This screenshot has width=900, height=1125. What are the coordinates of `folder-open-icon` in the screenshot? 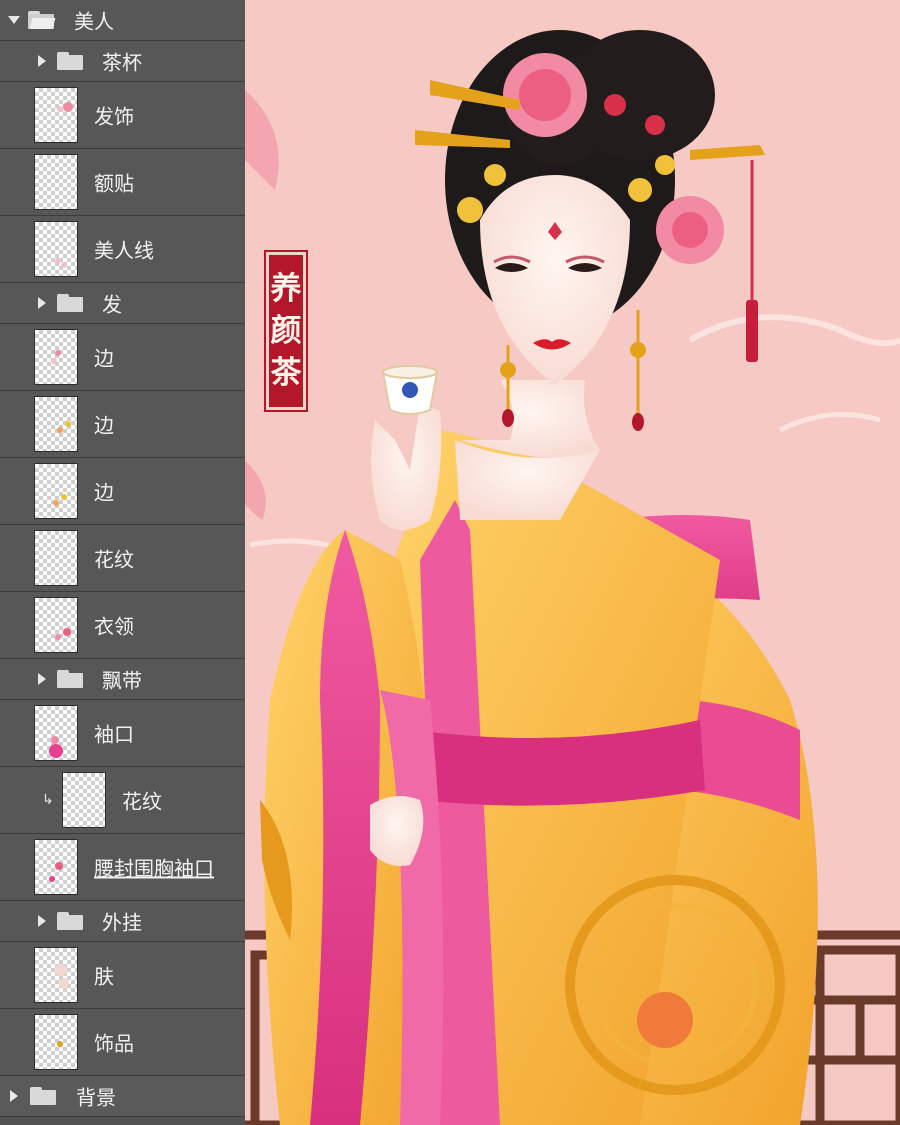 It's located at (42, 20).